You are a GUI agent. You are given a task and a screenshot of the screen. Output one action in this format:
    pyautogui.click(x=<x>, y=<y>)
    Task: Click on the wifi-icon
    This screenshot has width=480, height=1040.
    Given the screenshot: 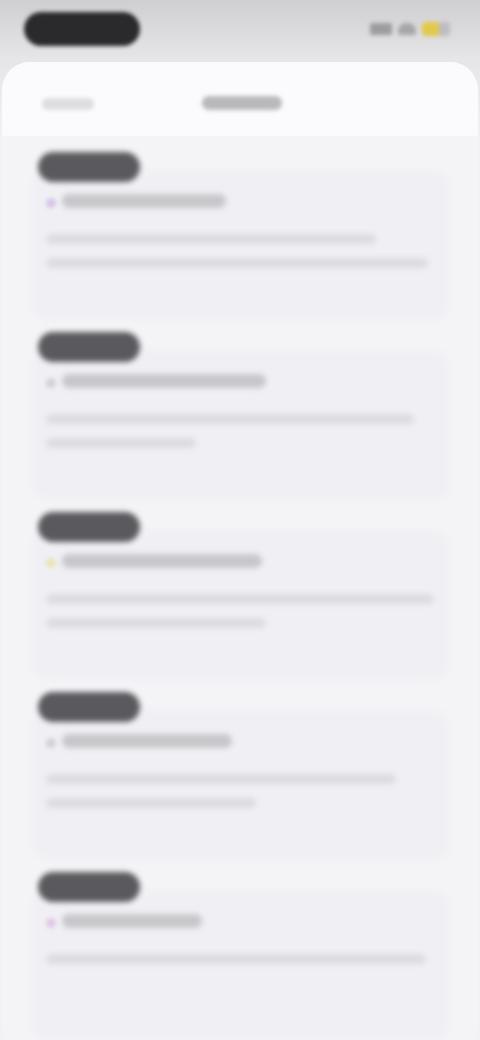 What is the action you would take?
    pyautogui.click(x=407, y=29)
    